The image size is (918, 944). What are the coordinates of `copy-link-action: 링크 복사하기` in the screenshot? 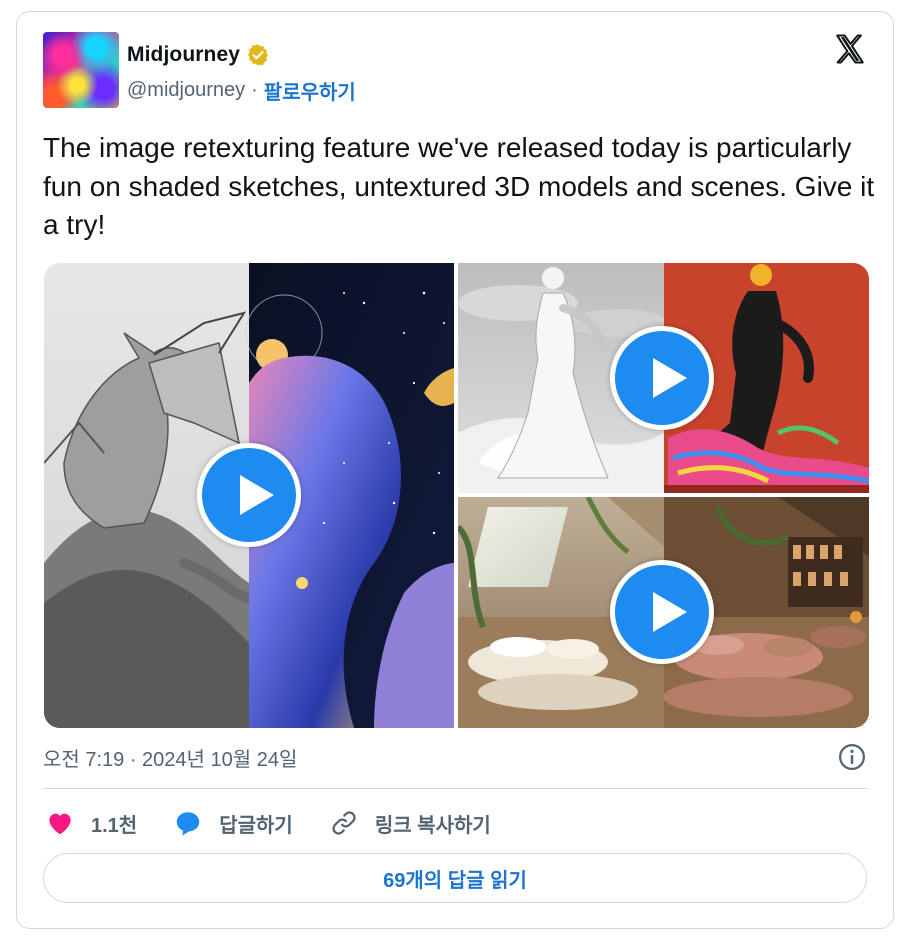 It's located at (410, 823).